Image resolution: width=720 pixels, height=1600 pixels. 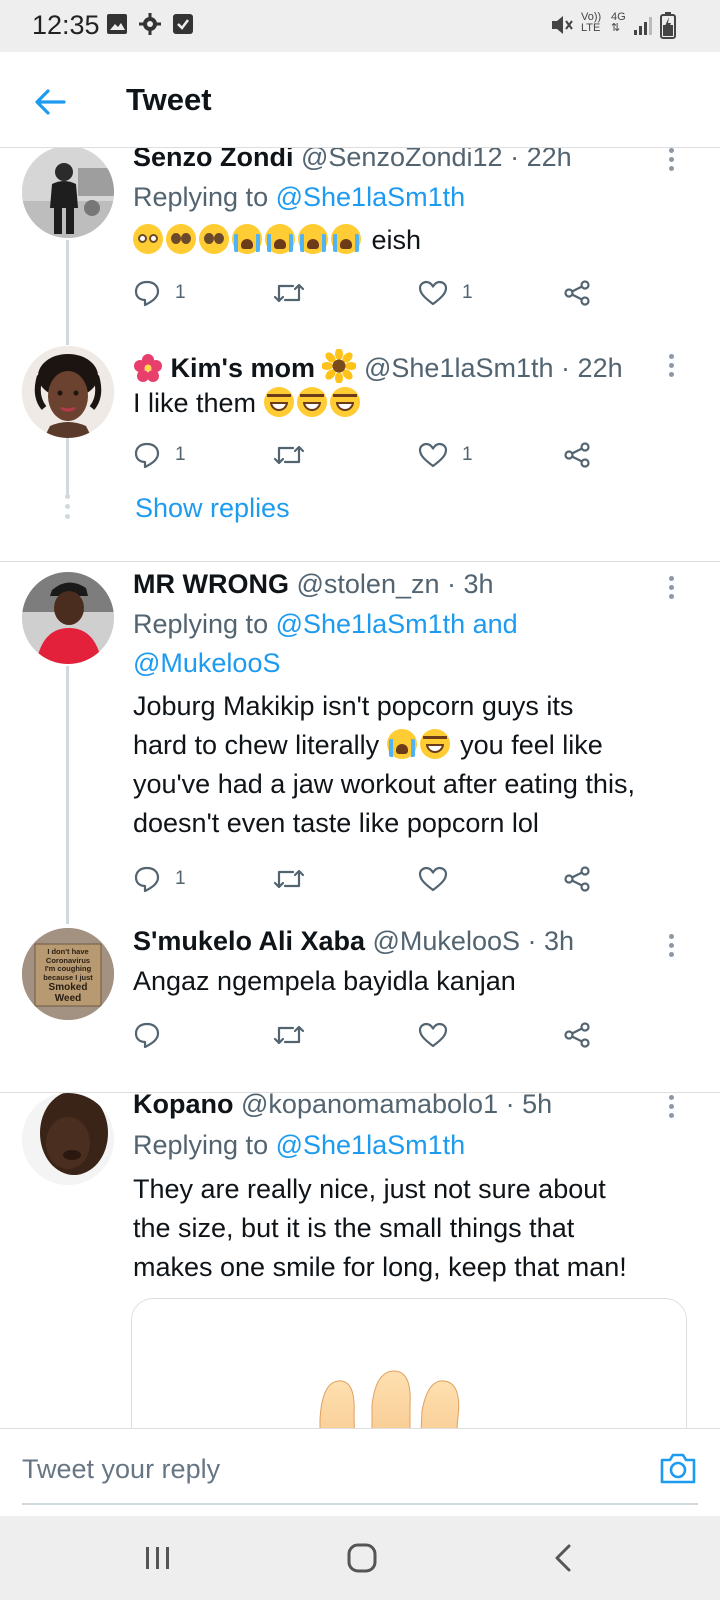 I want to click on timestamp: 5h, so click(x=537, y=1104).